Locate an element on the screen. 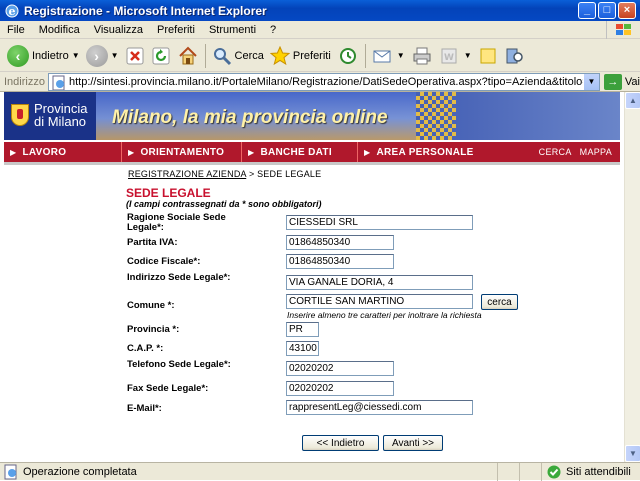 This screenshot has height=481, width=640. research-icon is located at coordinates (514, 55).